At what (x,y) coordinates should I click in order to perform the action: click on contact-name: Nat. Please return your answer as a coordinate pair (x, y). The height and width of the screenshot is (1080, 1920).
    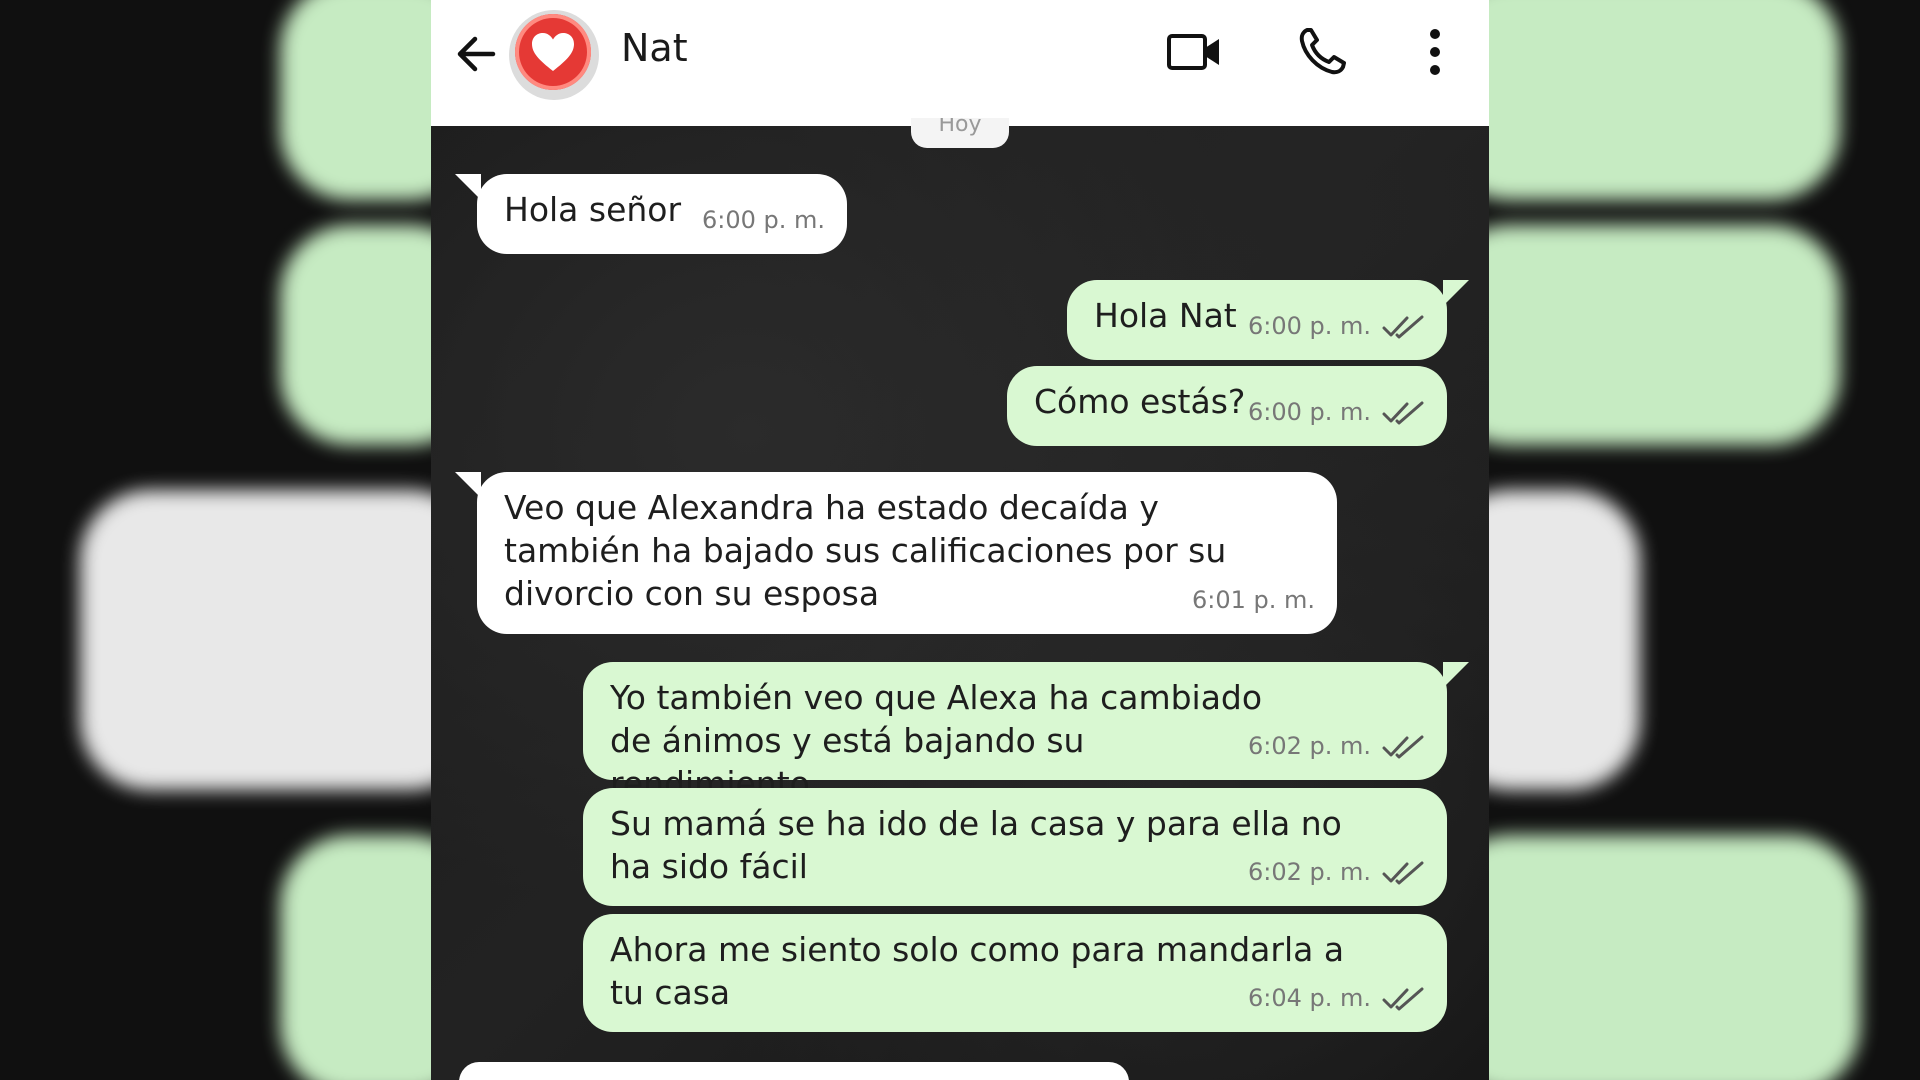
    Looking at the image, I should click on (654, 48).